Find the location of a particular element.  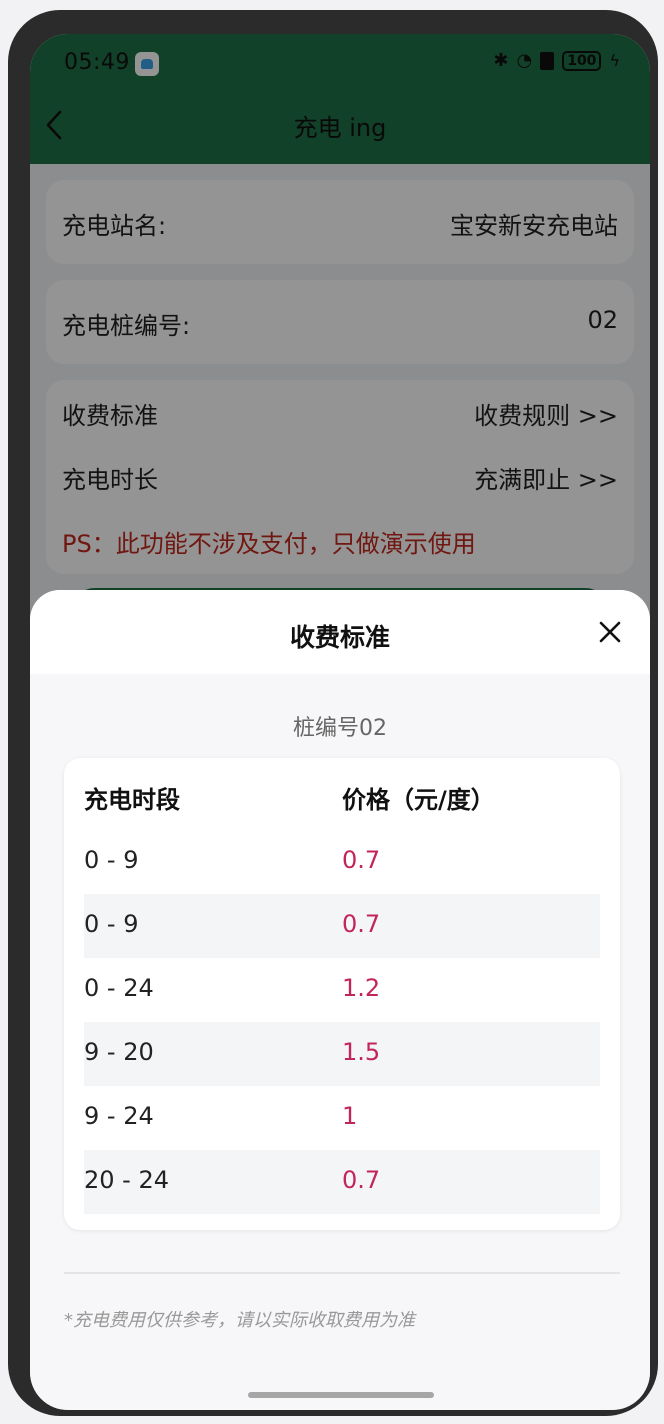

sheet-header: 收费标准 is located at coordinates (340, 632).